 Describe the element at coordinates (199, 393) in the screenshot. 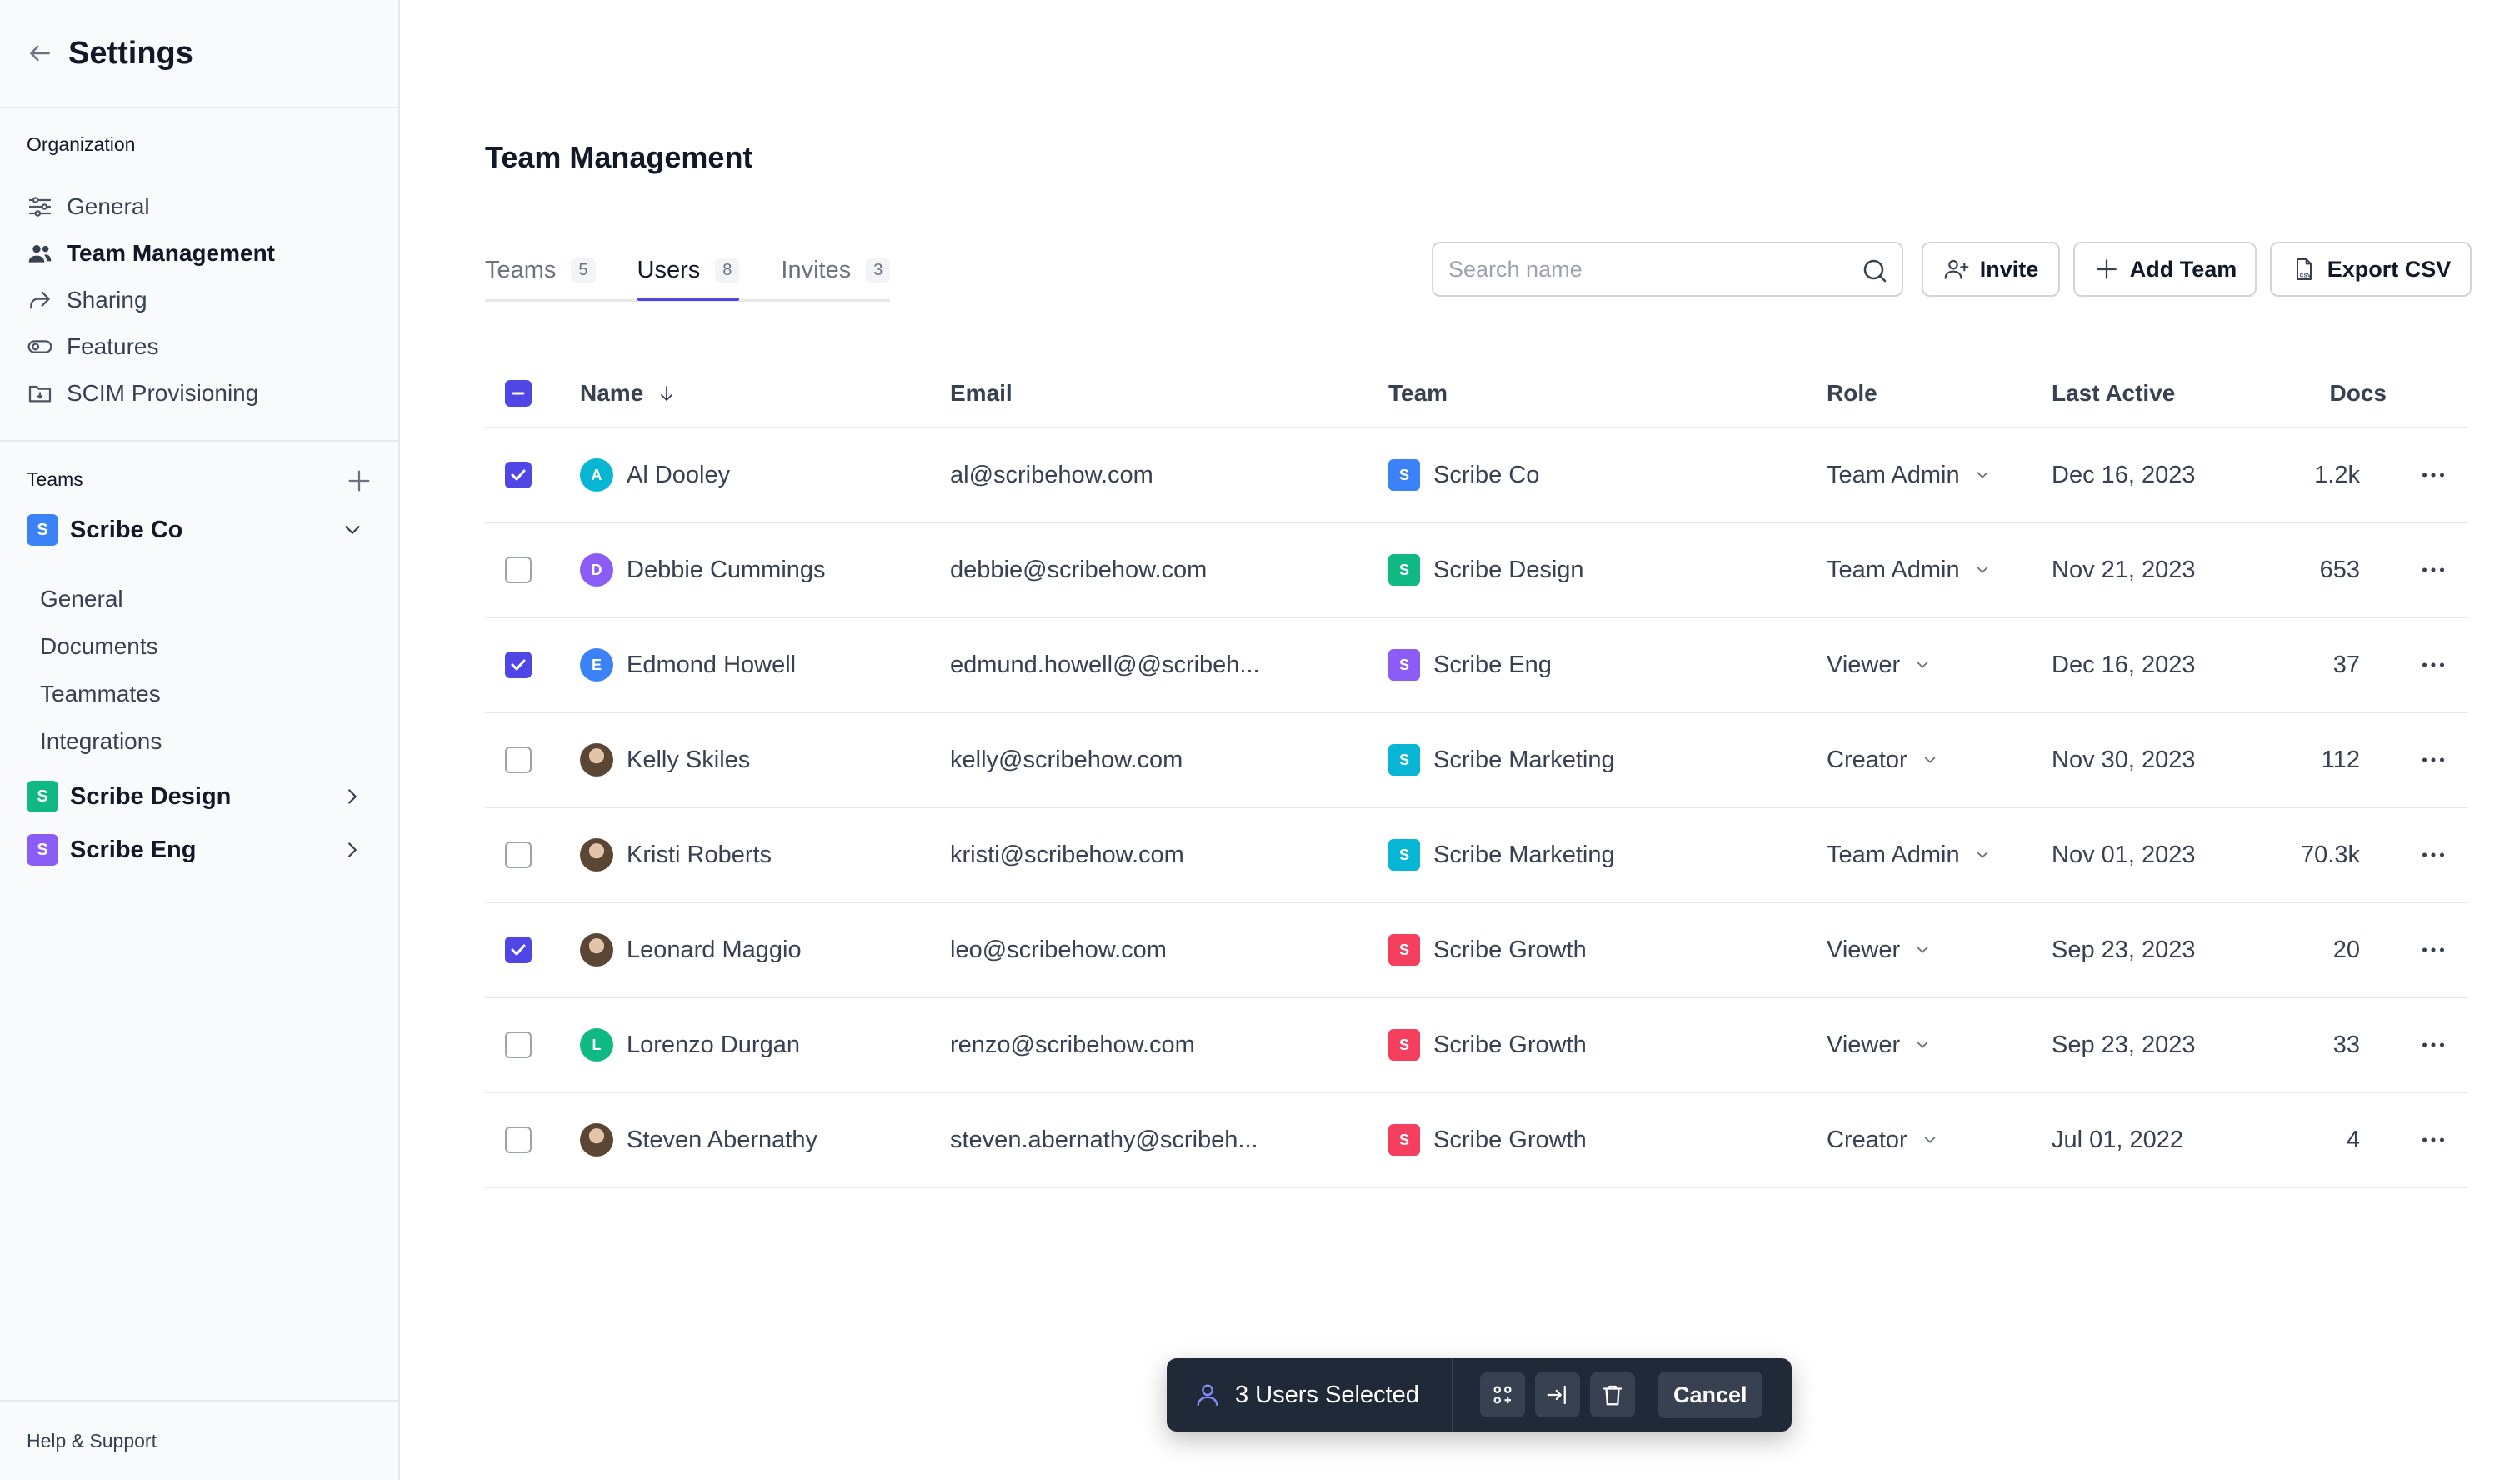

I see `nav-item-scim-provisioning: SCIM Provisioning` at that location.